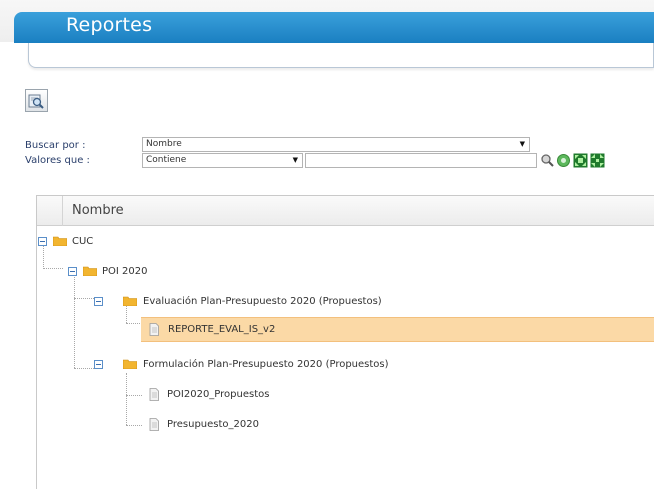  What do you see at coordinates (125, 271) in the screenshot?
I see `tree-node-label: POI 2020` at bounding box center [125, 271].